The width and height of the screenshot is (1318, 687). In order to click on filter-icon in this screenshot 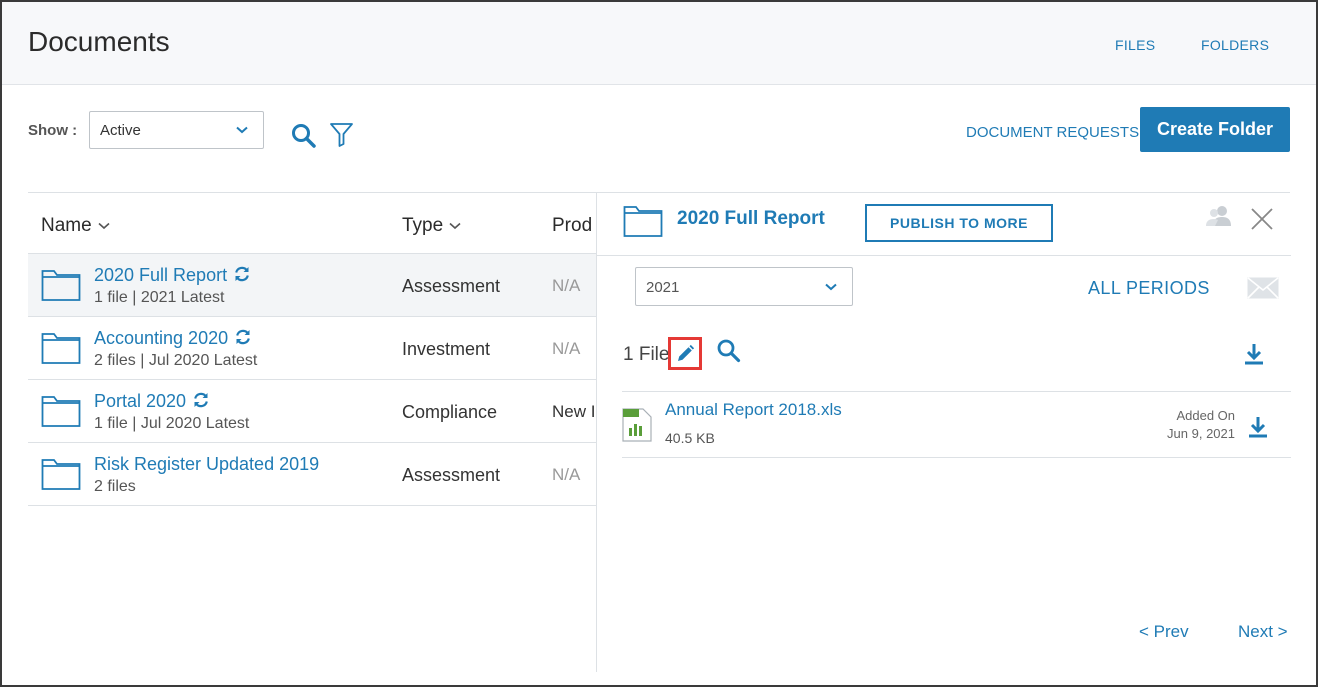, I will do `click(341, 134)`.